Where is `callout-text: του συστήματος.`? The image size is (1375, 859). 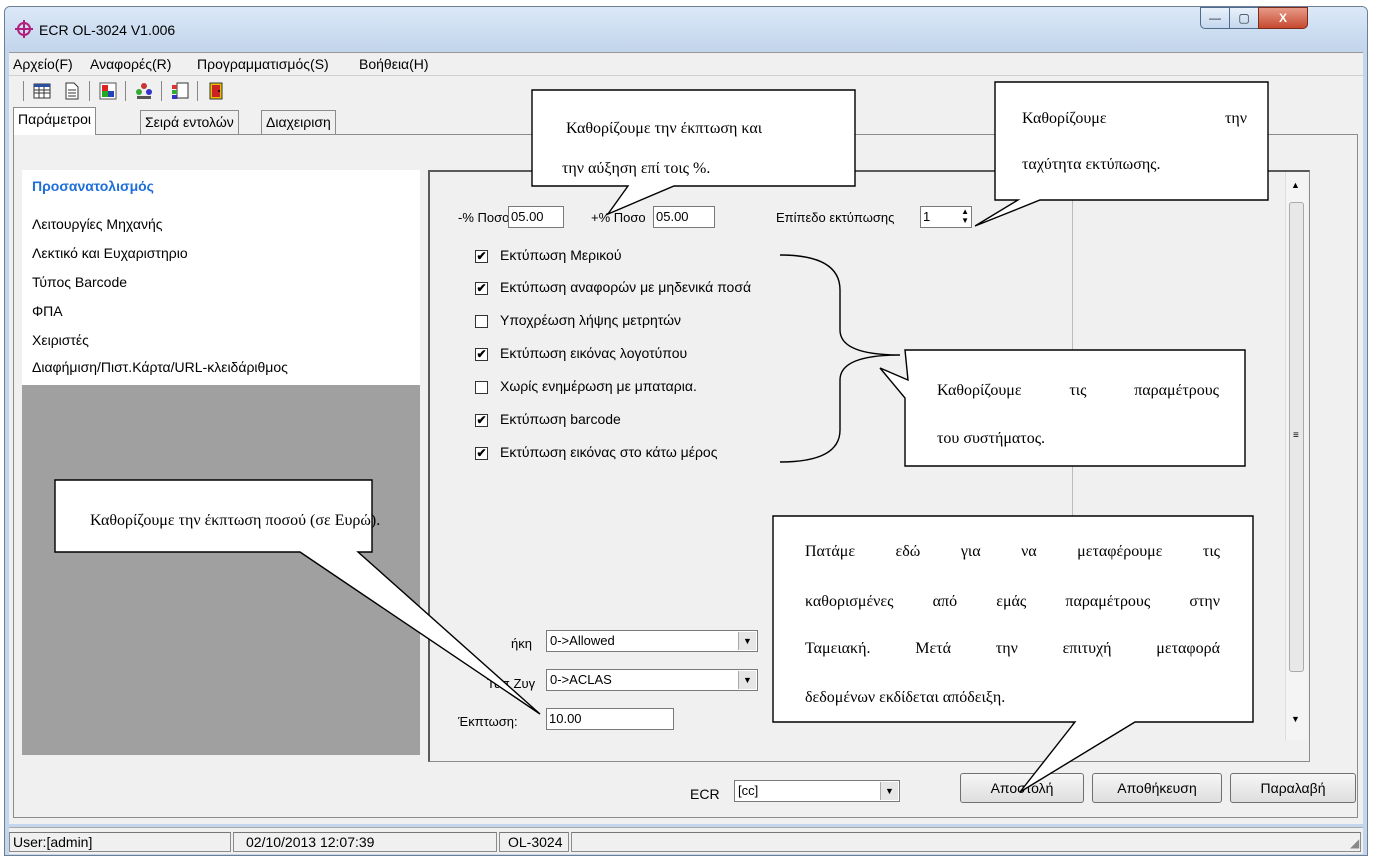 callout-text: του συστήματος. is located at coordinates (991, 438).